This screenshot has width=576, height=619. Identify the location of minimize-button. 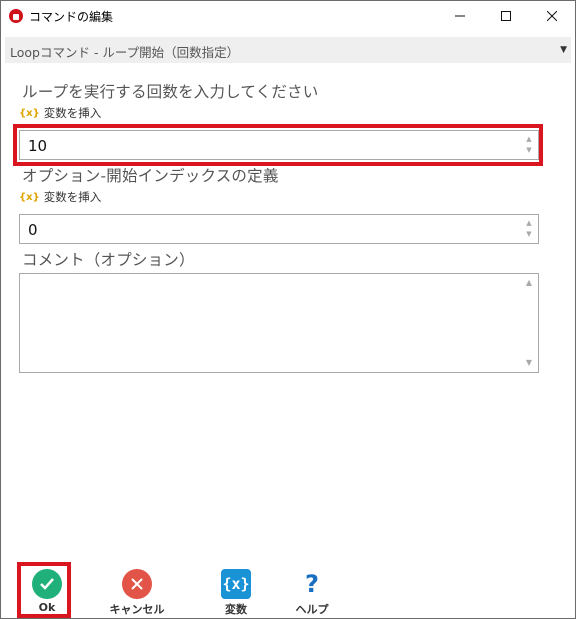
(460, 16).